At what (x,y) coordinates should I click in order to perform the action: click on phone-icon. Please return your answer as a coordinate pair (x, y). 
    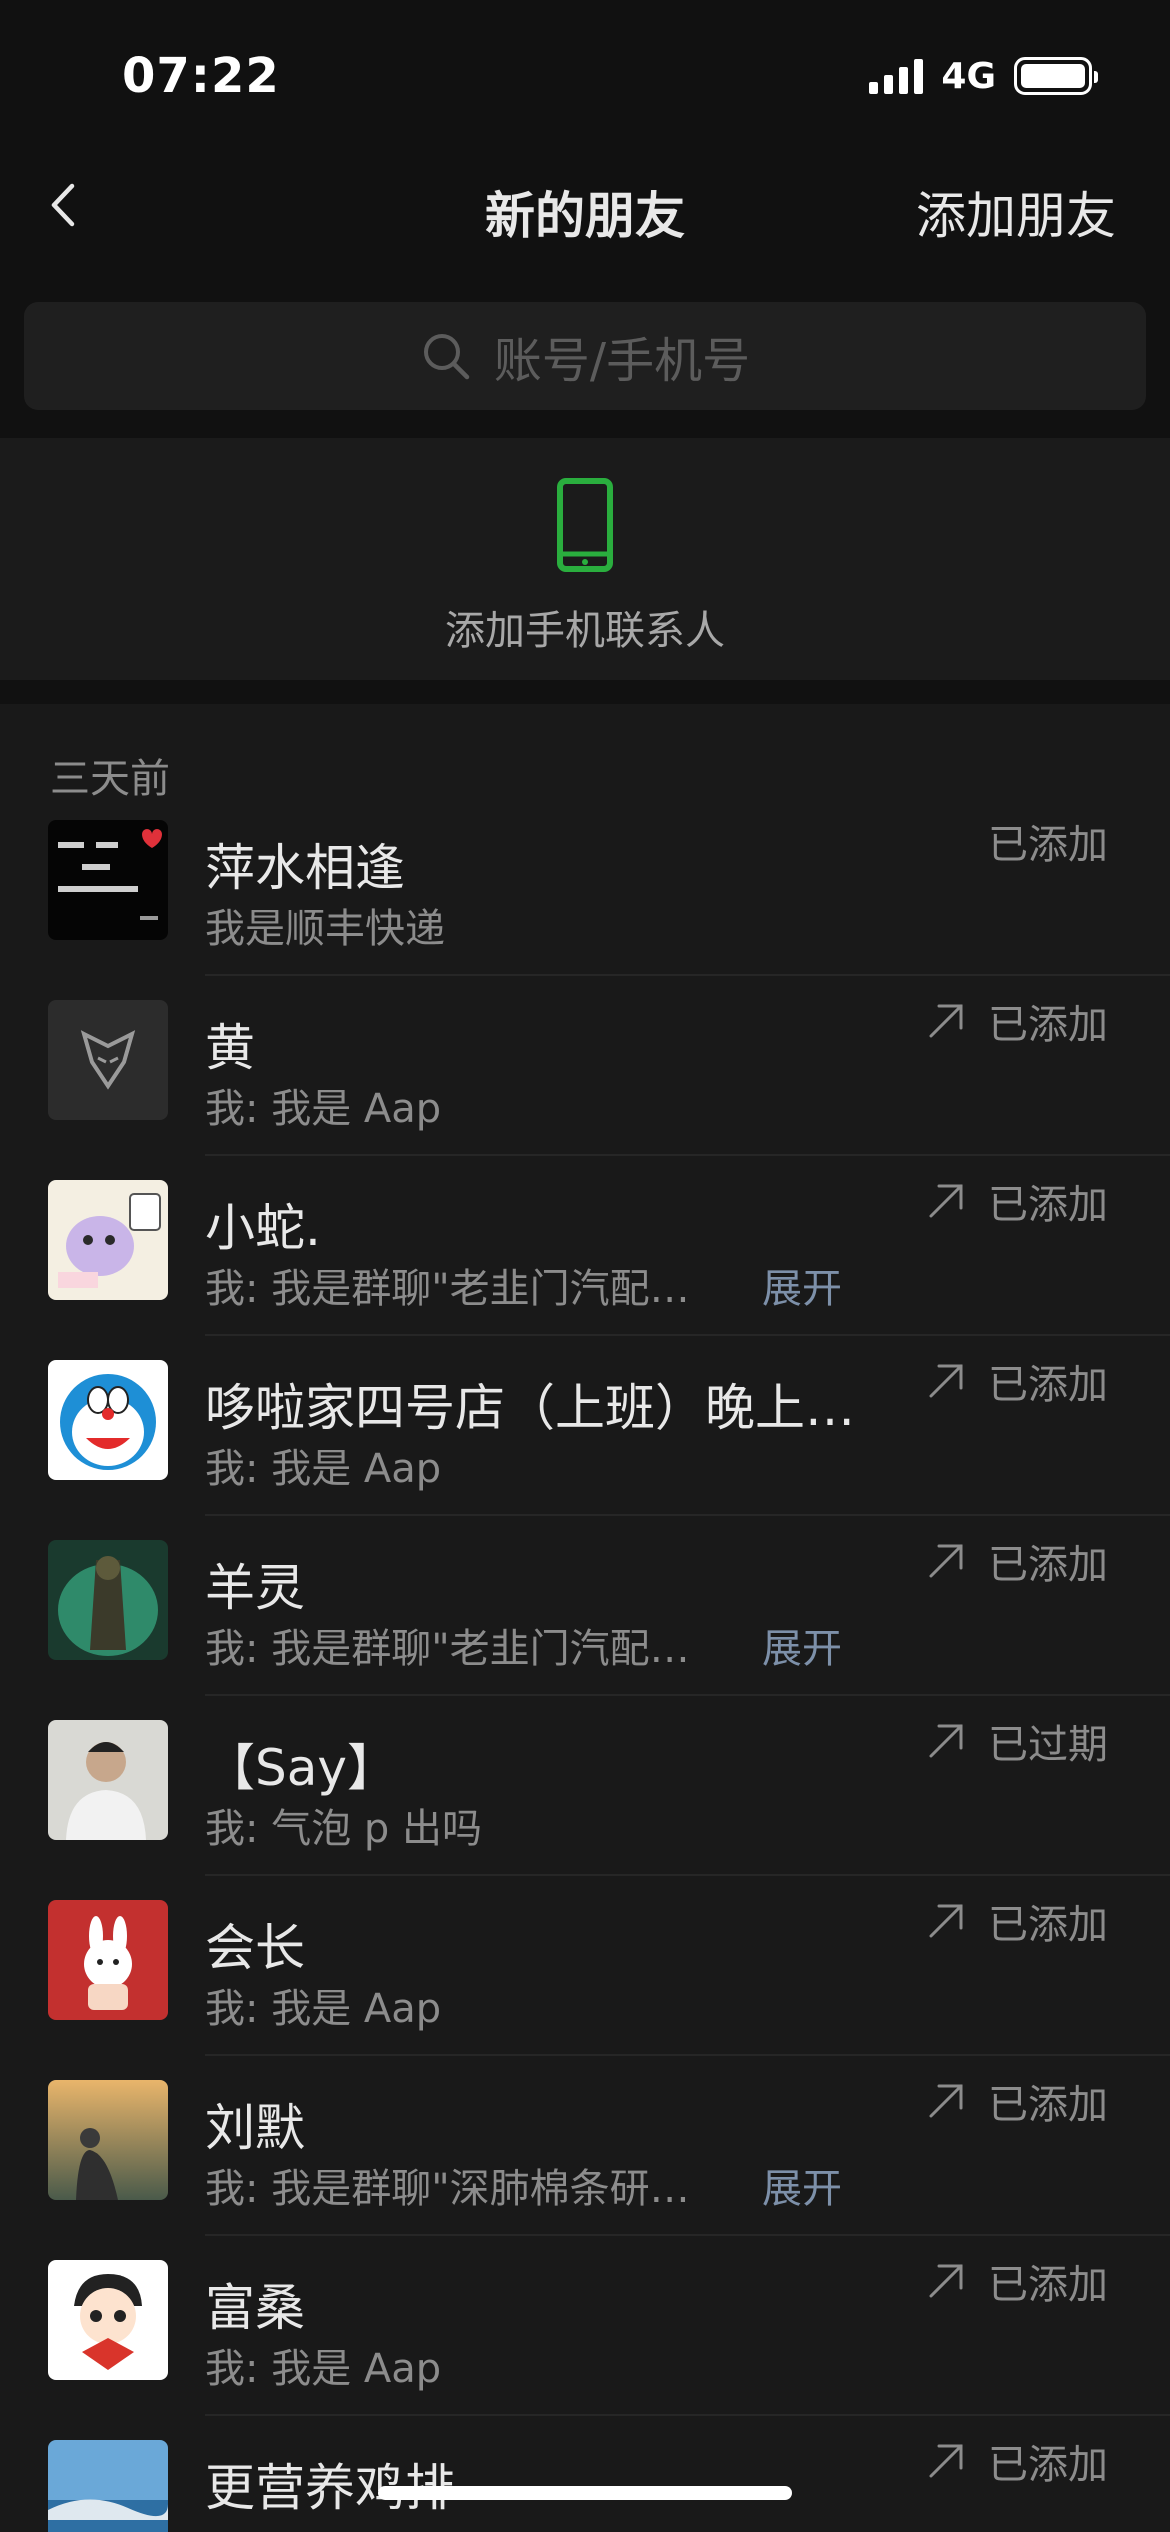
    Looking at the image, I should click on (585, 525).